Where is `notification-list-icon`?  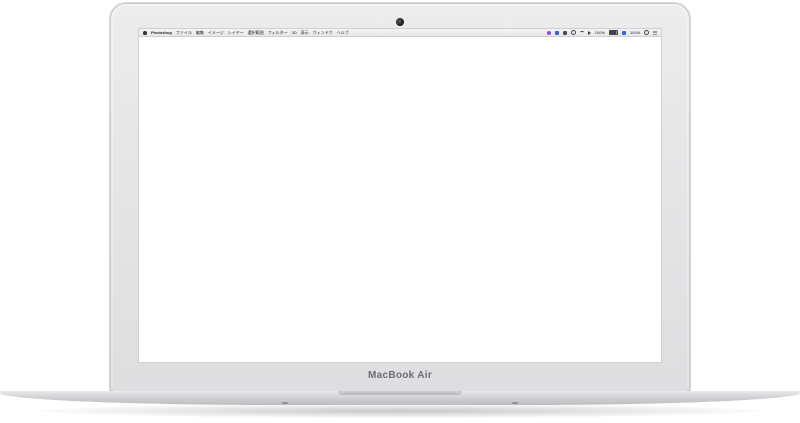
notification-list-icon is located at coordinates (655, 32).